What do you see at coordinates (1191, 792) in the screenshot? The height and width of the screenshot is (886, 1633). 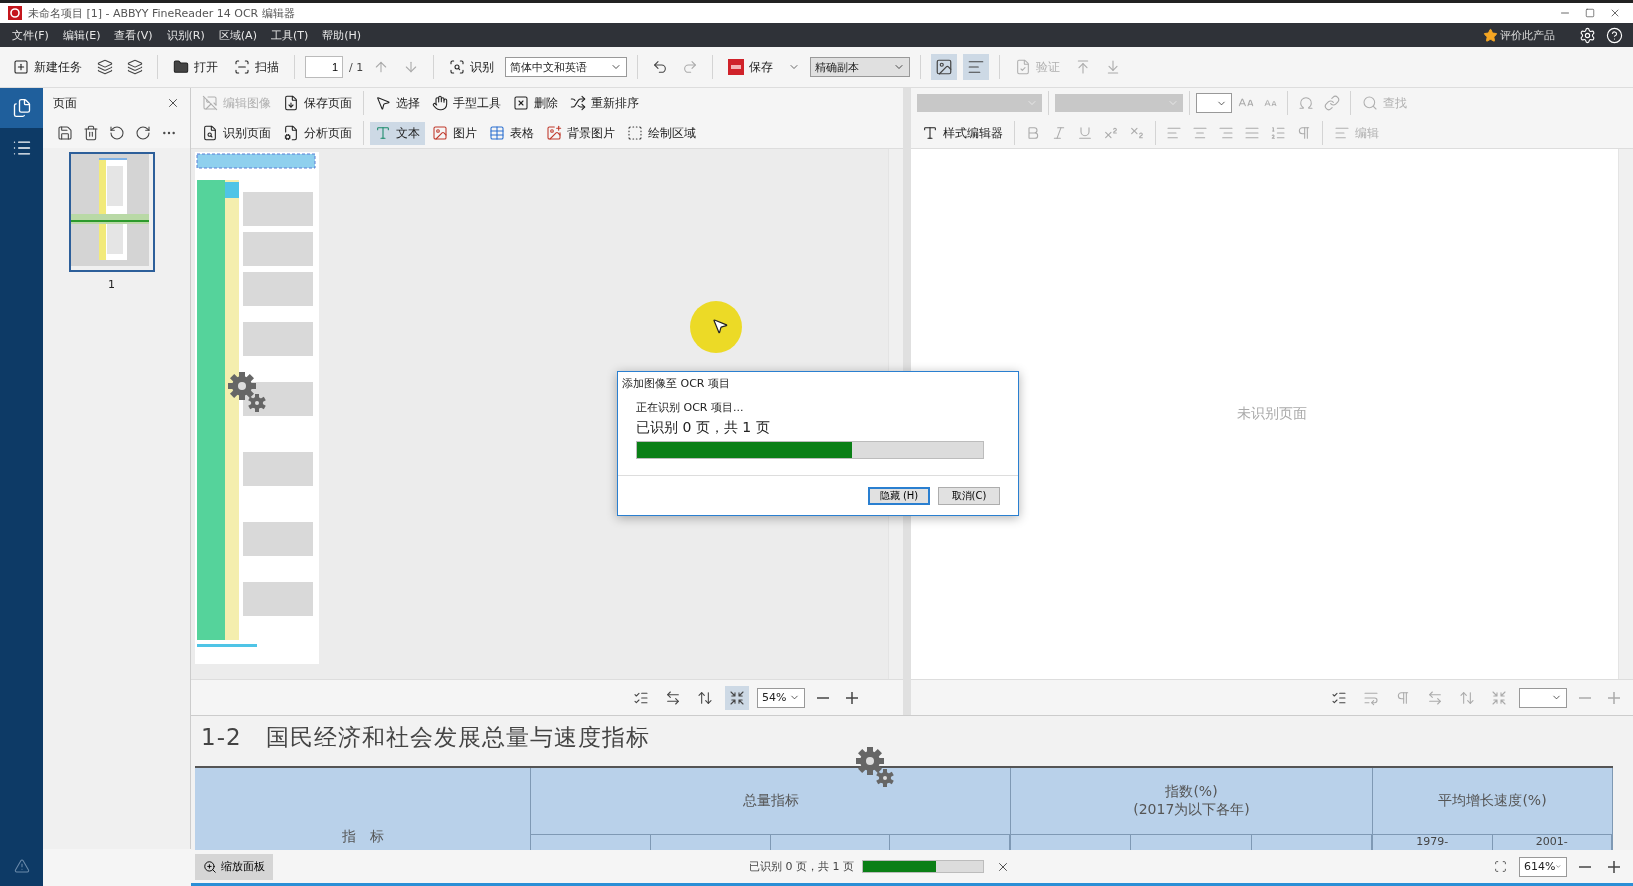 I see `column-header: 指数(%)` at bounding box center [1191, 792].